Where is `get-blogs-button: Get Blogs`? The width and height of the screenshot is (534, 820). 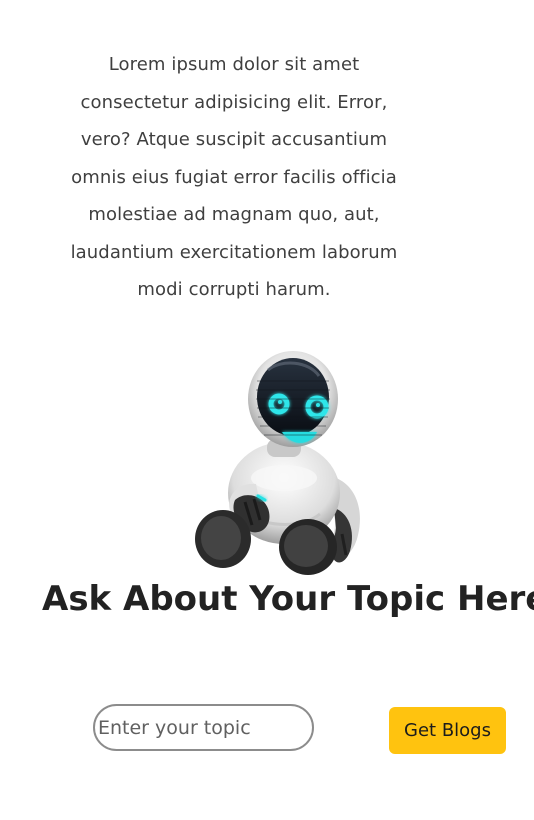
get-blogs-button: Get Blogs is located at coordinates (447, 730).